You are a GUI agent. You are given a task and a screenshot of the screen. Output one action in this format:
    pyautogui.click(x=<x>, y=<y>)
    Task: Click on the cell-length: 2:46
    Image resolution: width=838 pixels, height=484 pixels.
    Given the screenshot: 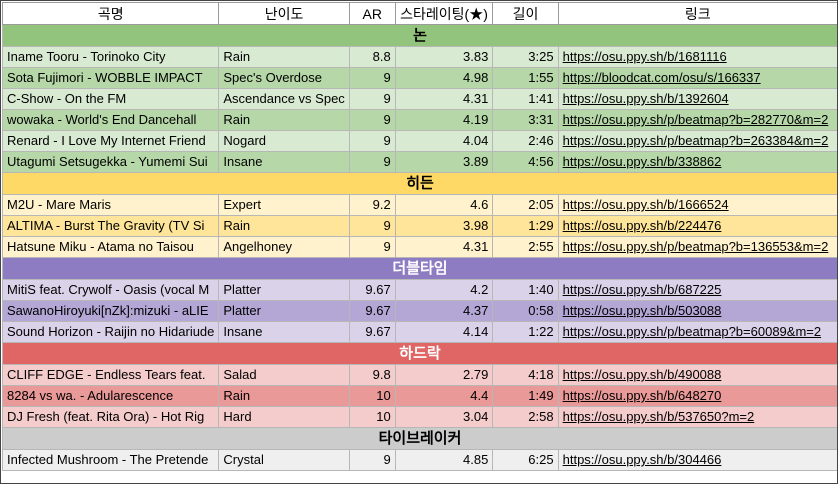 What is the action you would take?
    pyautogui.click(x=525, y=141)
    